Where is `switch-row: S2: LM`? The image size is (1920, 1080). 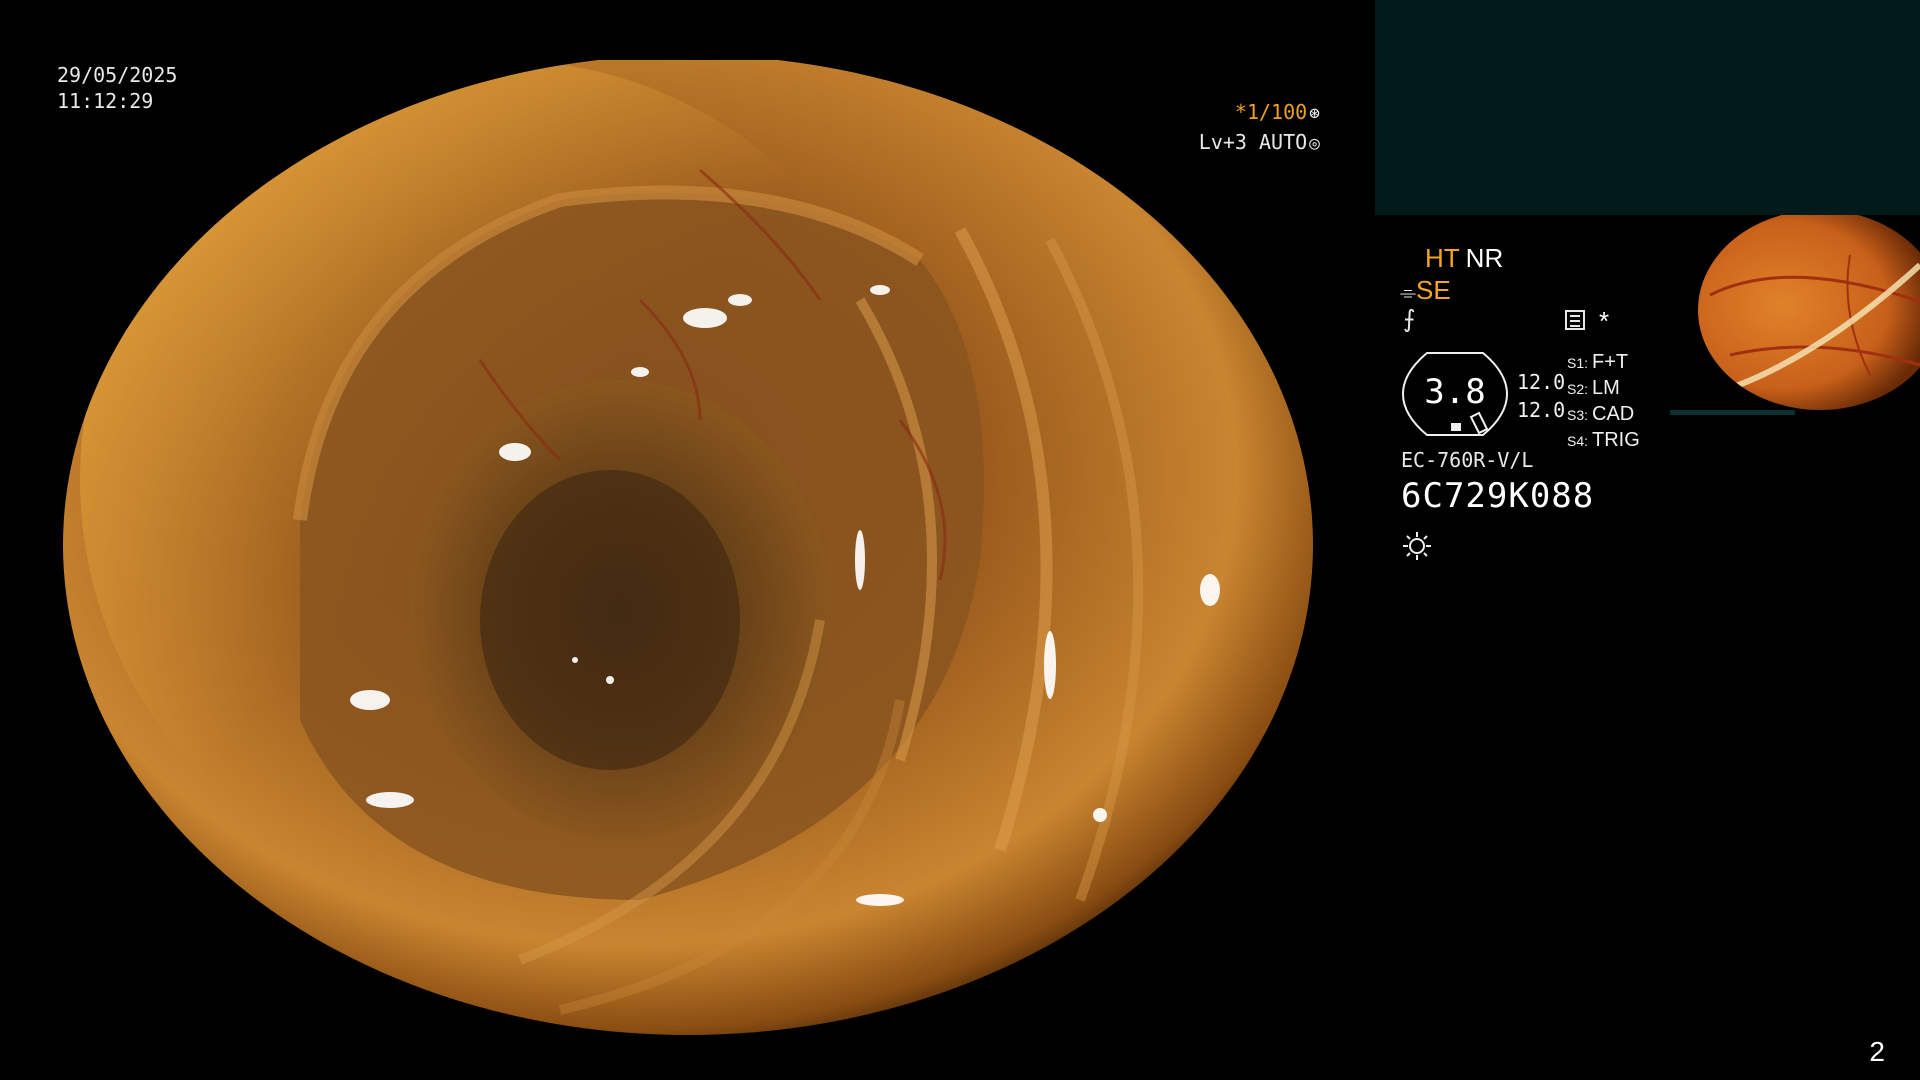 switch-row: S2: LM is located at coordinates (1593, 388).